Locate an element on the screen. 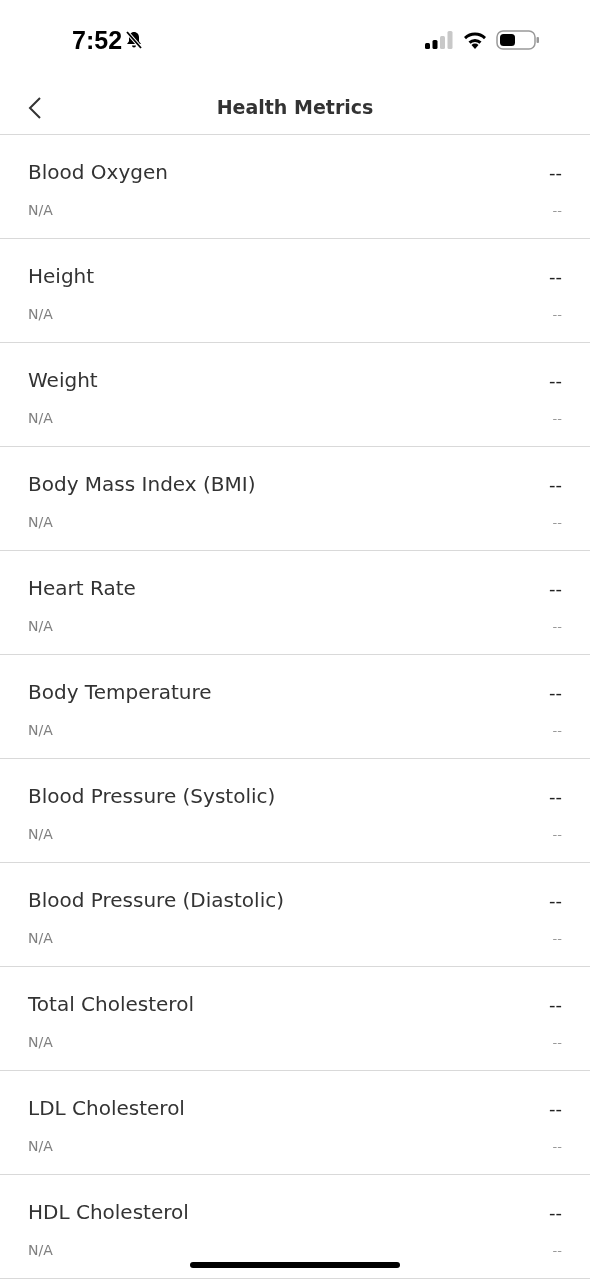 This screenshot has width=590, height=1280. battery-icon is located at coordinates (518, 40).